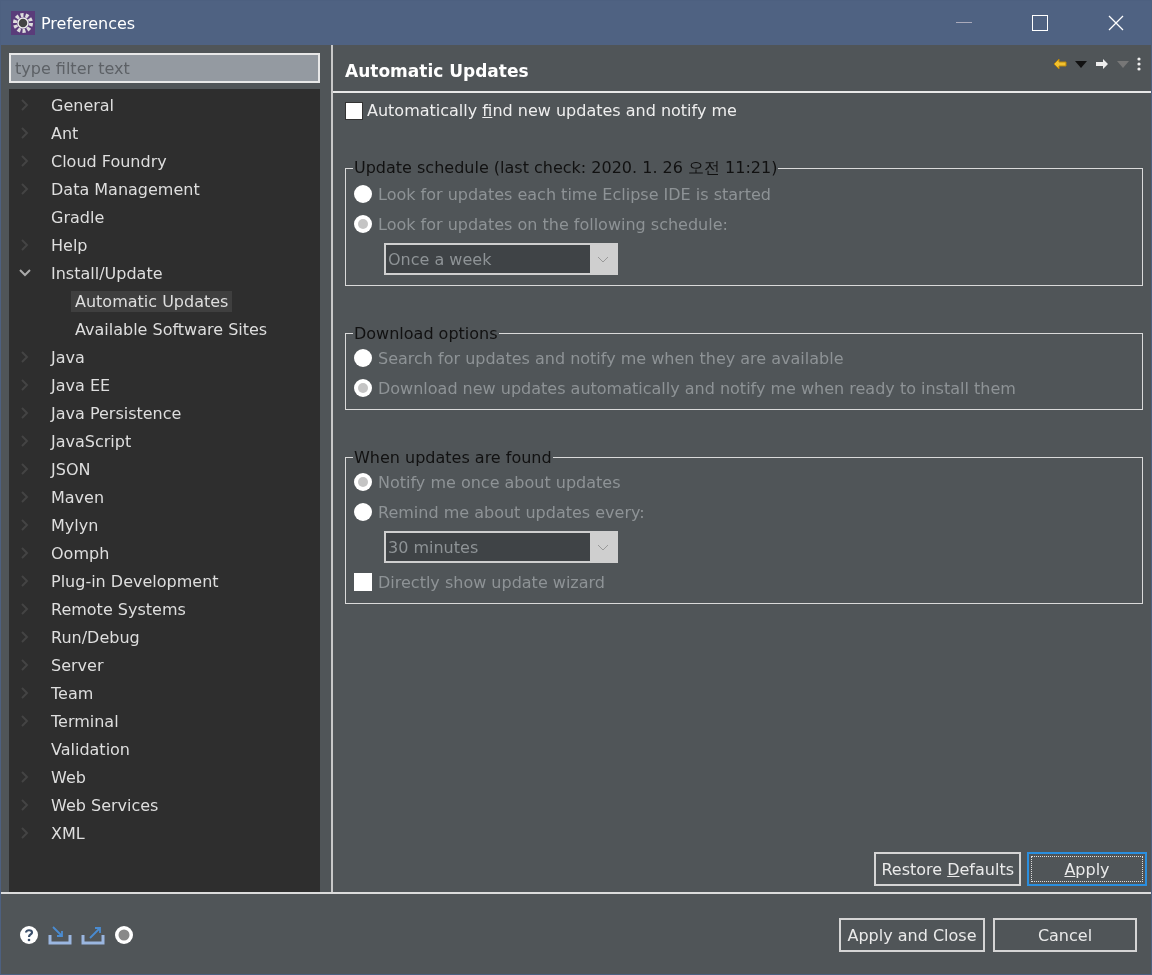 This screenshot has width=1152, height=975. Describe the element at coordinates (947, 869) in the screenshot. I see `restore-defaults-button: Restore Defaults` at that location.